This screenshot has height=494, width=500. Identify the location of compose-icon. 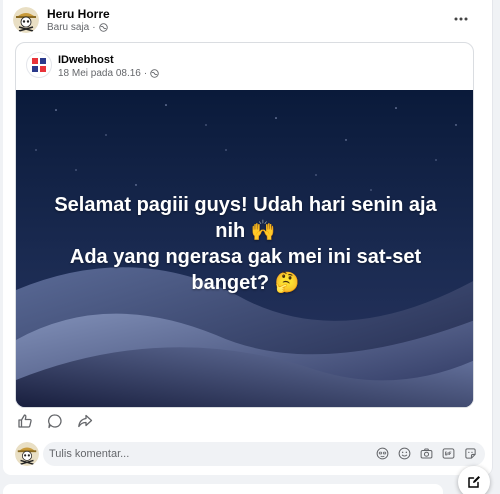
(474, 482).